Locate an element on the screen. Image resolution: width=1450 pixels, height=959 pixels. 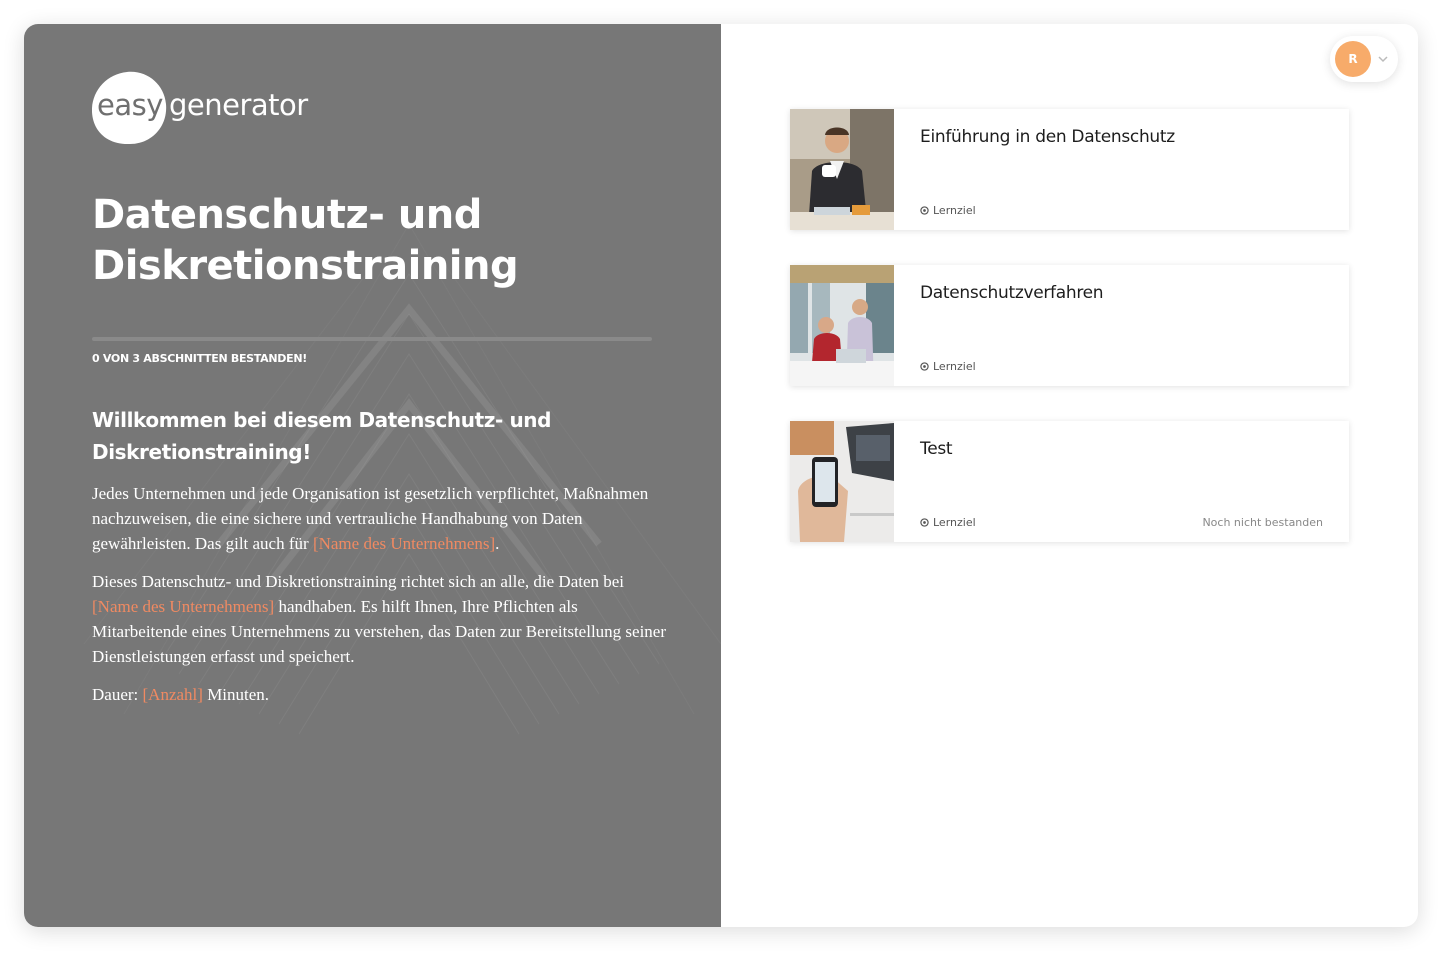
section-title: Einführung in den Datenschutz is located at coordinates (1047, 137).